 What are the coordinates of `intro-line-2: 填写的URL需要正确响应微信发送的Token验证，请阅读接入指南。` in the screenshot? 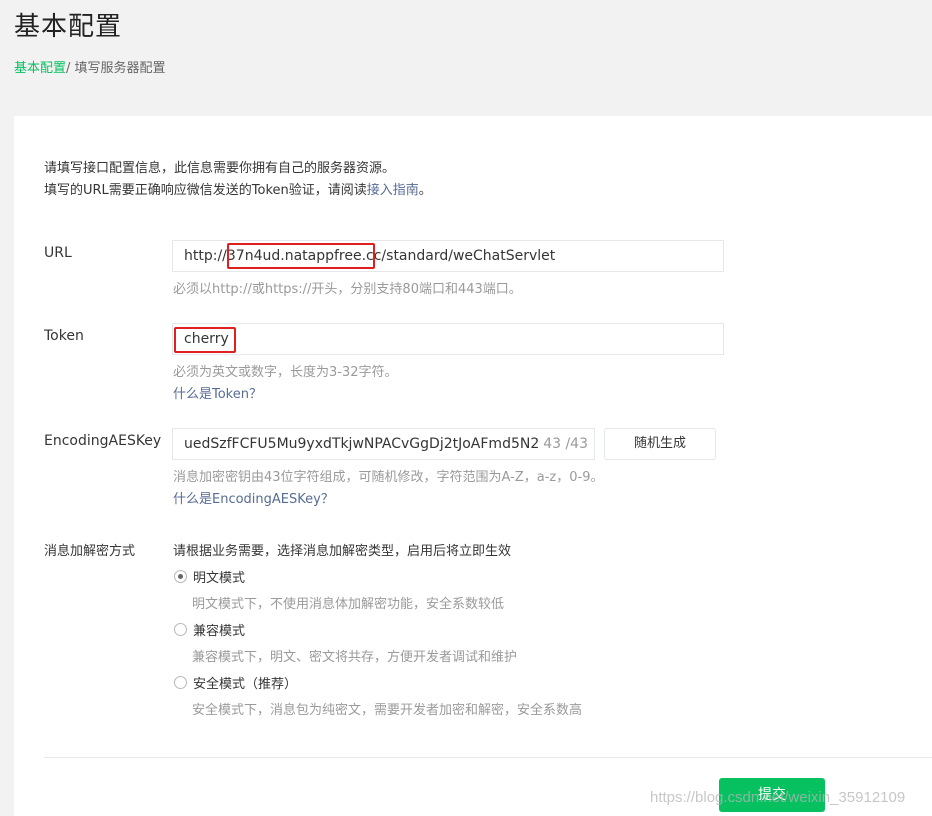 It's located at (238, 191).